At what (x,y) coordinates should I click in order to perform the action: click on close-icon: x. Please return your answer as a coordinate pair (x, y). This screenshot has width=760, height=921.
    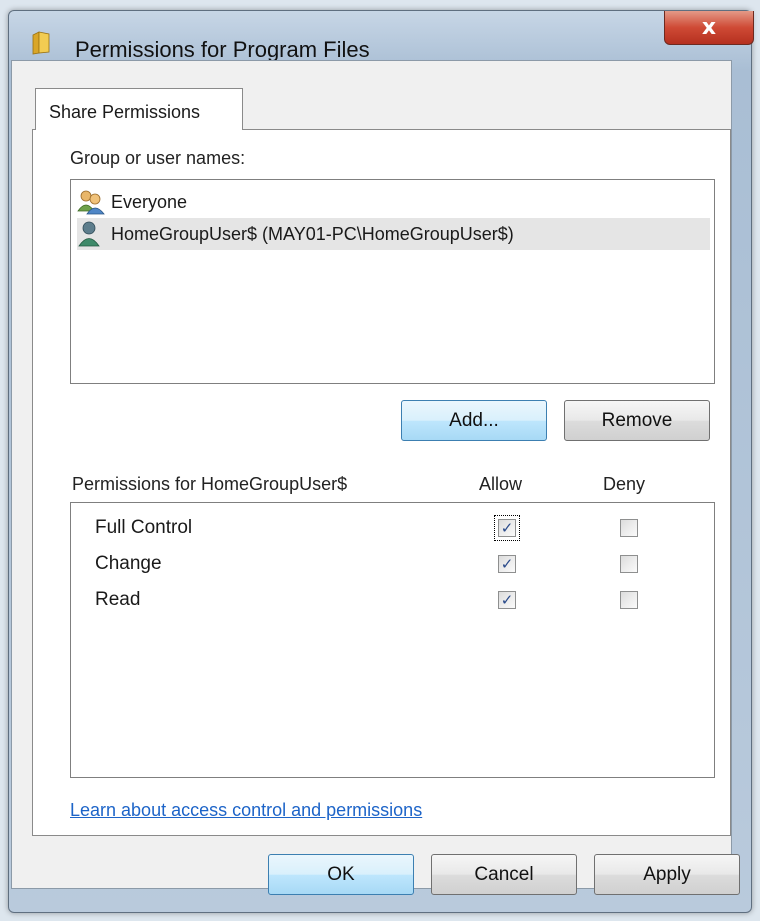
    Looking at the image, I should click on (709, 27).